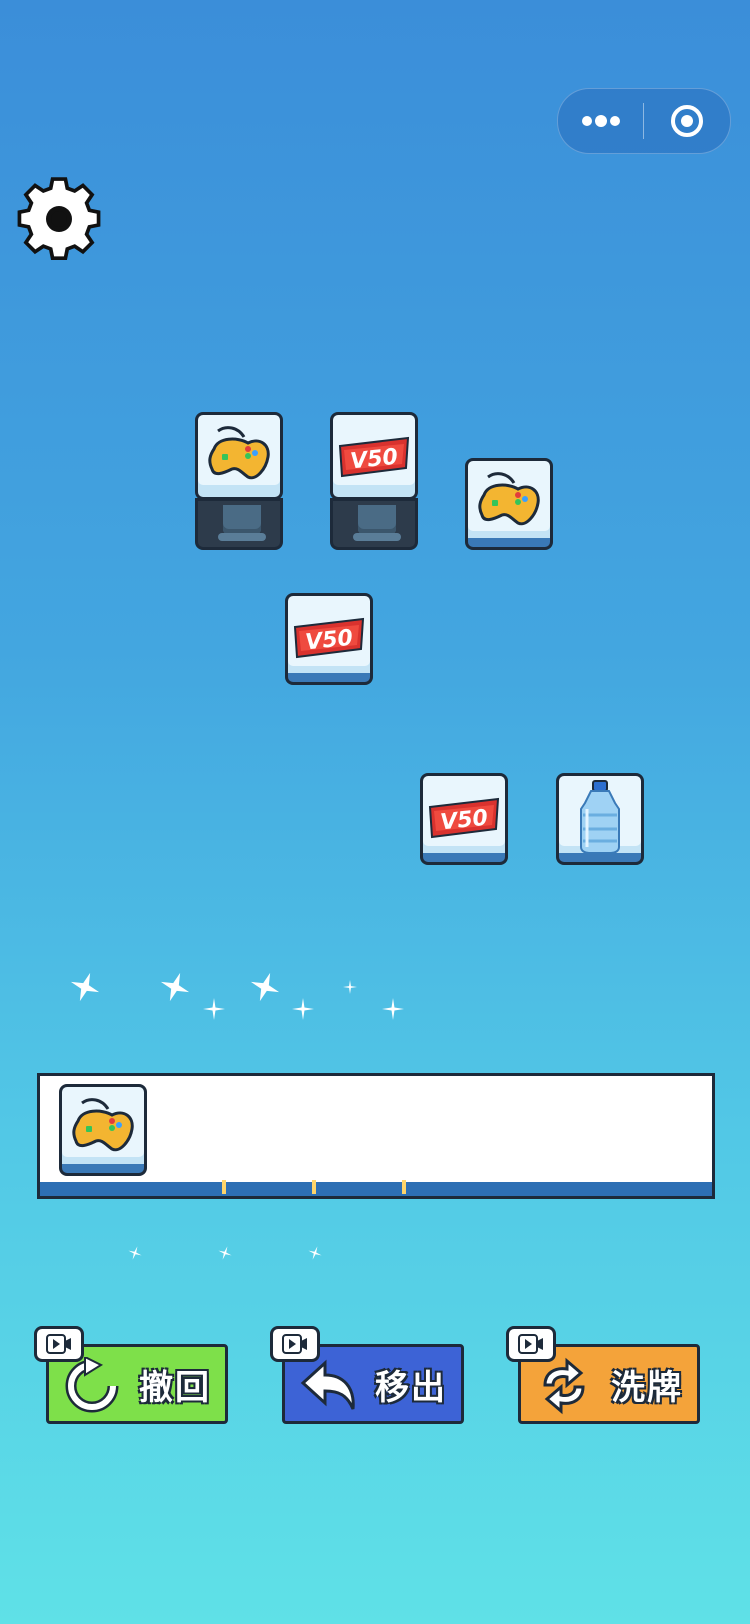 Image resolution: width=750 pixels, height=1624 pixels. Describe the element at coordinates (376, 1136) in the screenshot. I see `tile-tray` at that location.